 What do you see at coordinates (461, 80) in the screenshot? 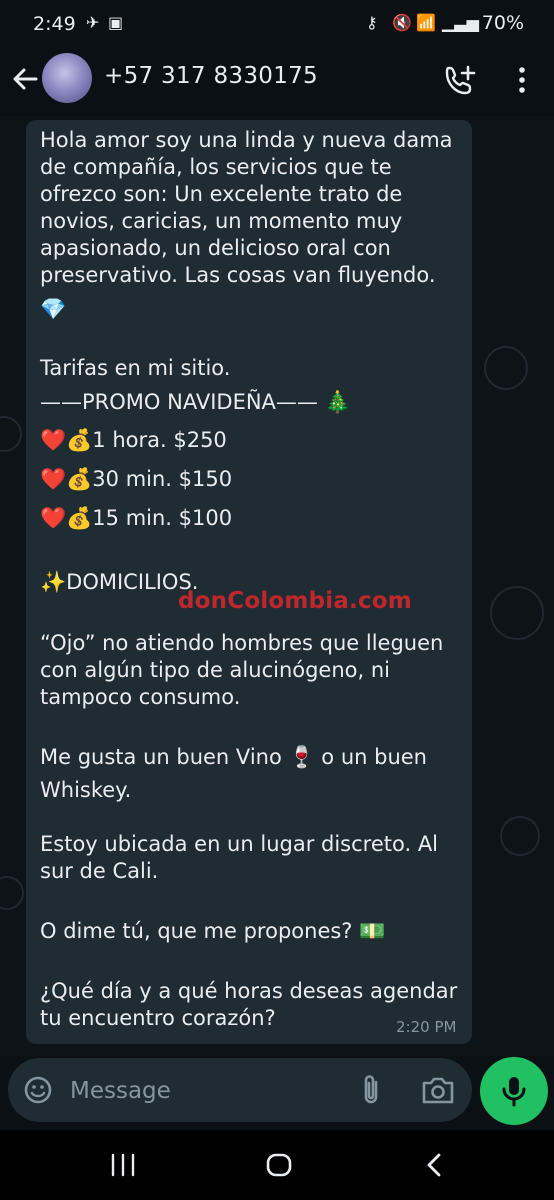
I see `add-call-icon` at bounding box center [461, 80].